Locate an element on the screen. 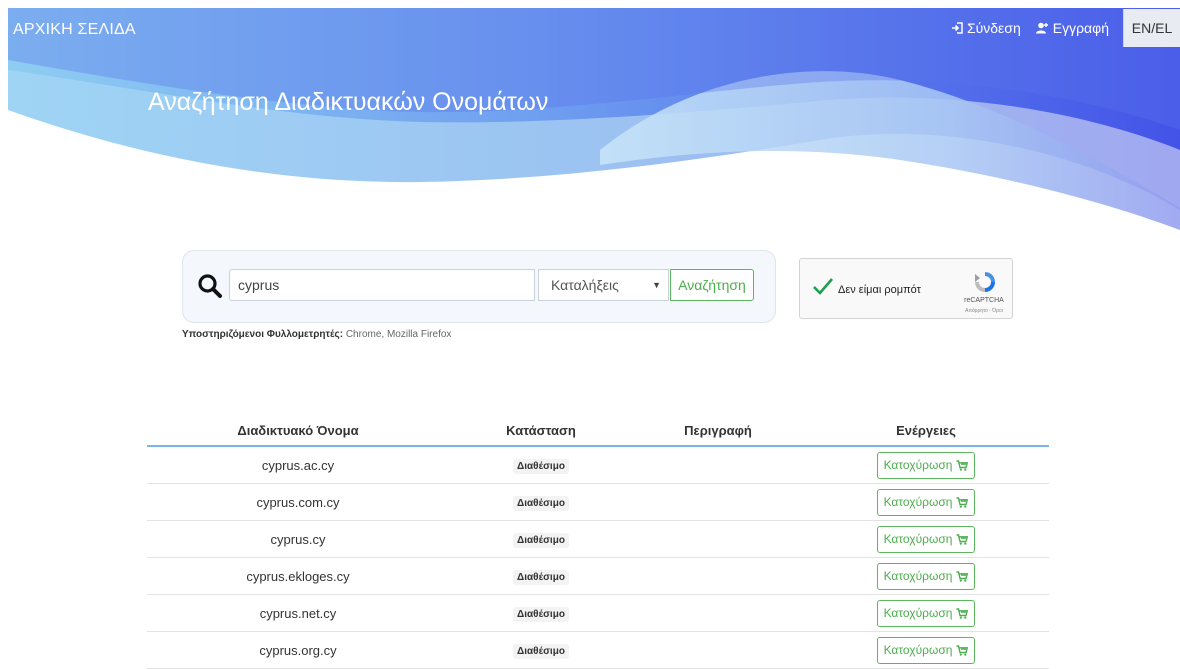  domain-name-cell: cyprus.org.cy is located at coordinates (298, 650).